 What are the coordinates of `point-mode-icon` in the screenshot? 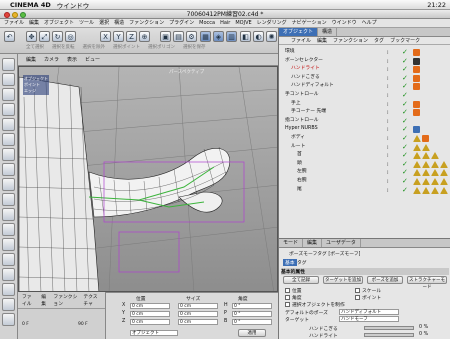 It's located at (8, 124).